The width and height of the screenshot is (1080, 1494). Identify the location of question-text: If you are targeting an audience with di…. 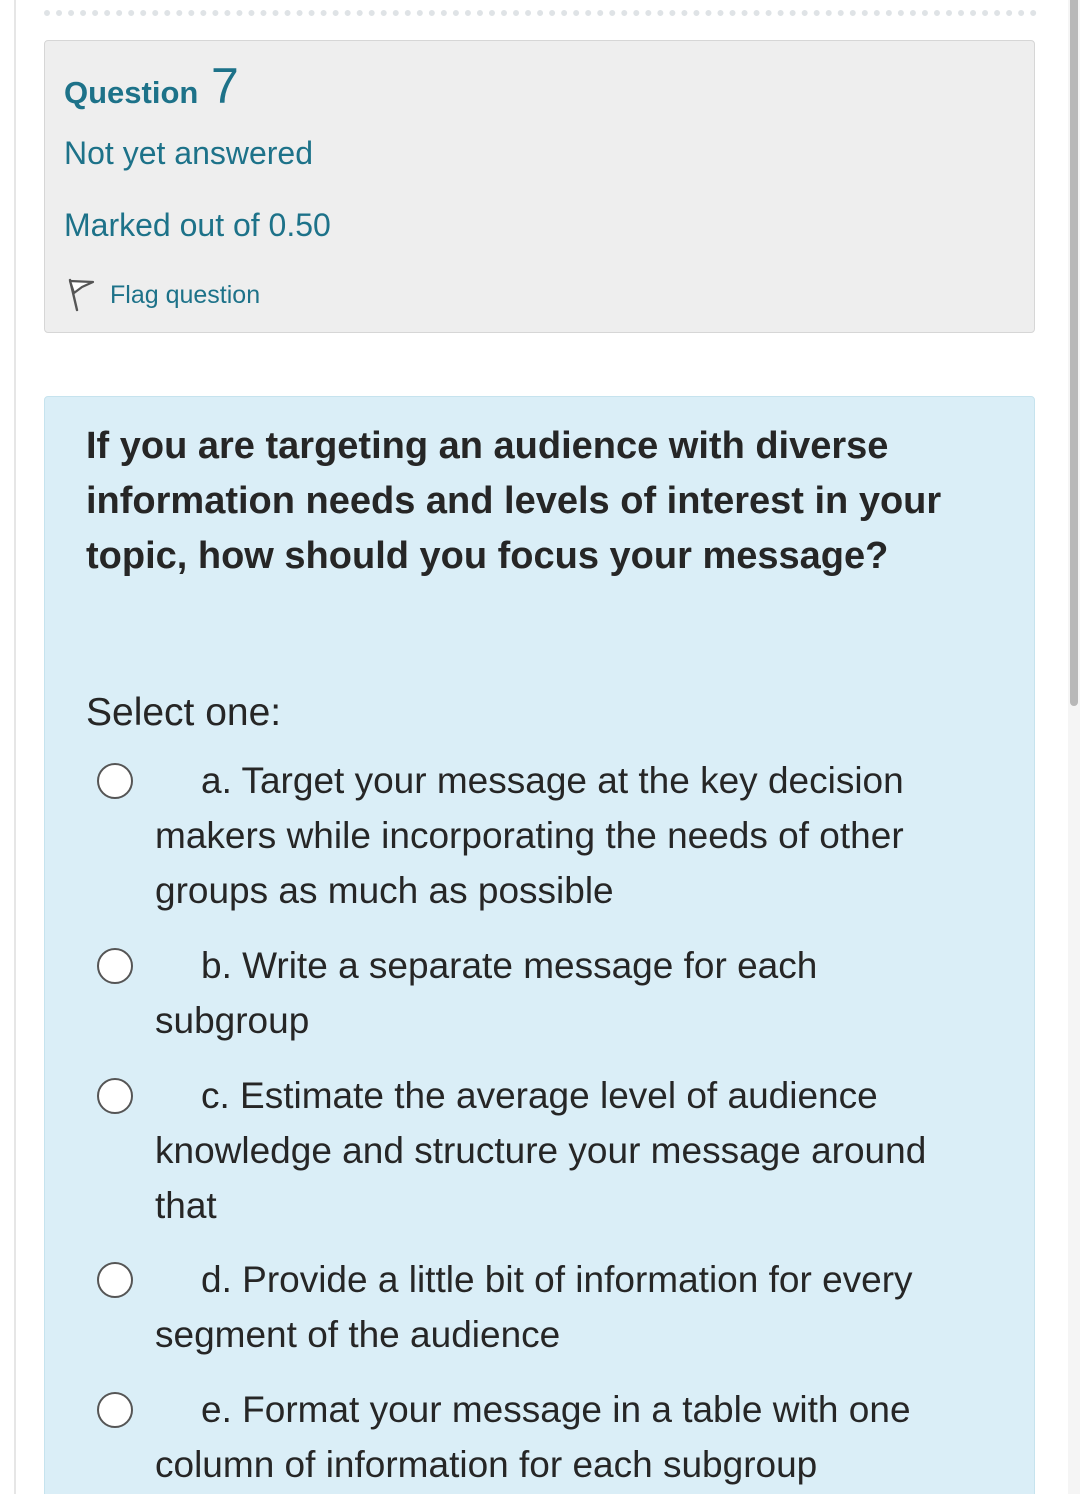
(514, 501).